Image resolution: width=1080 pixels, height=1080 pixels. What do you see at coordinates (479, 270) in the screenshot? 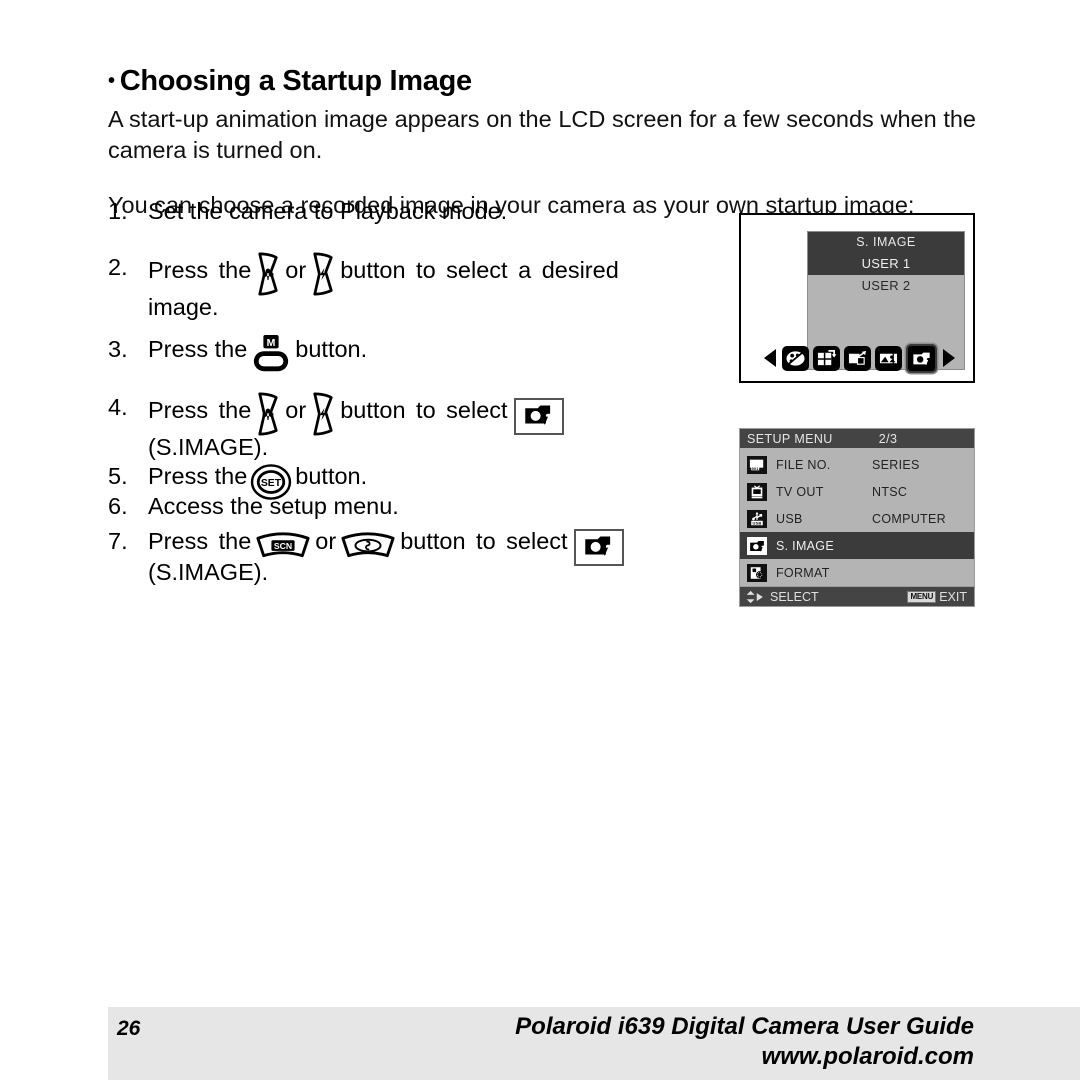
I see `step-2-post: button to select a desired` at bounding box center [479, 270].